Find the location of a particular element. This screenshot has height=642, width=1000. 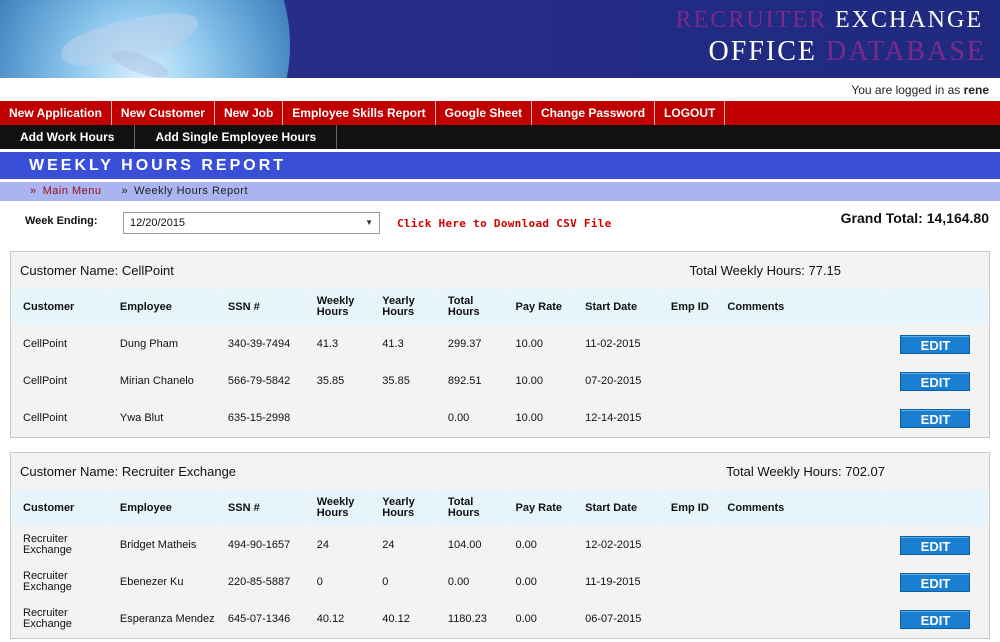

download-csv-link: Click Here to Download CSV File is located at coordinates (504, 223).